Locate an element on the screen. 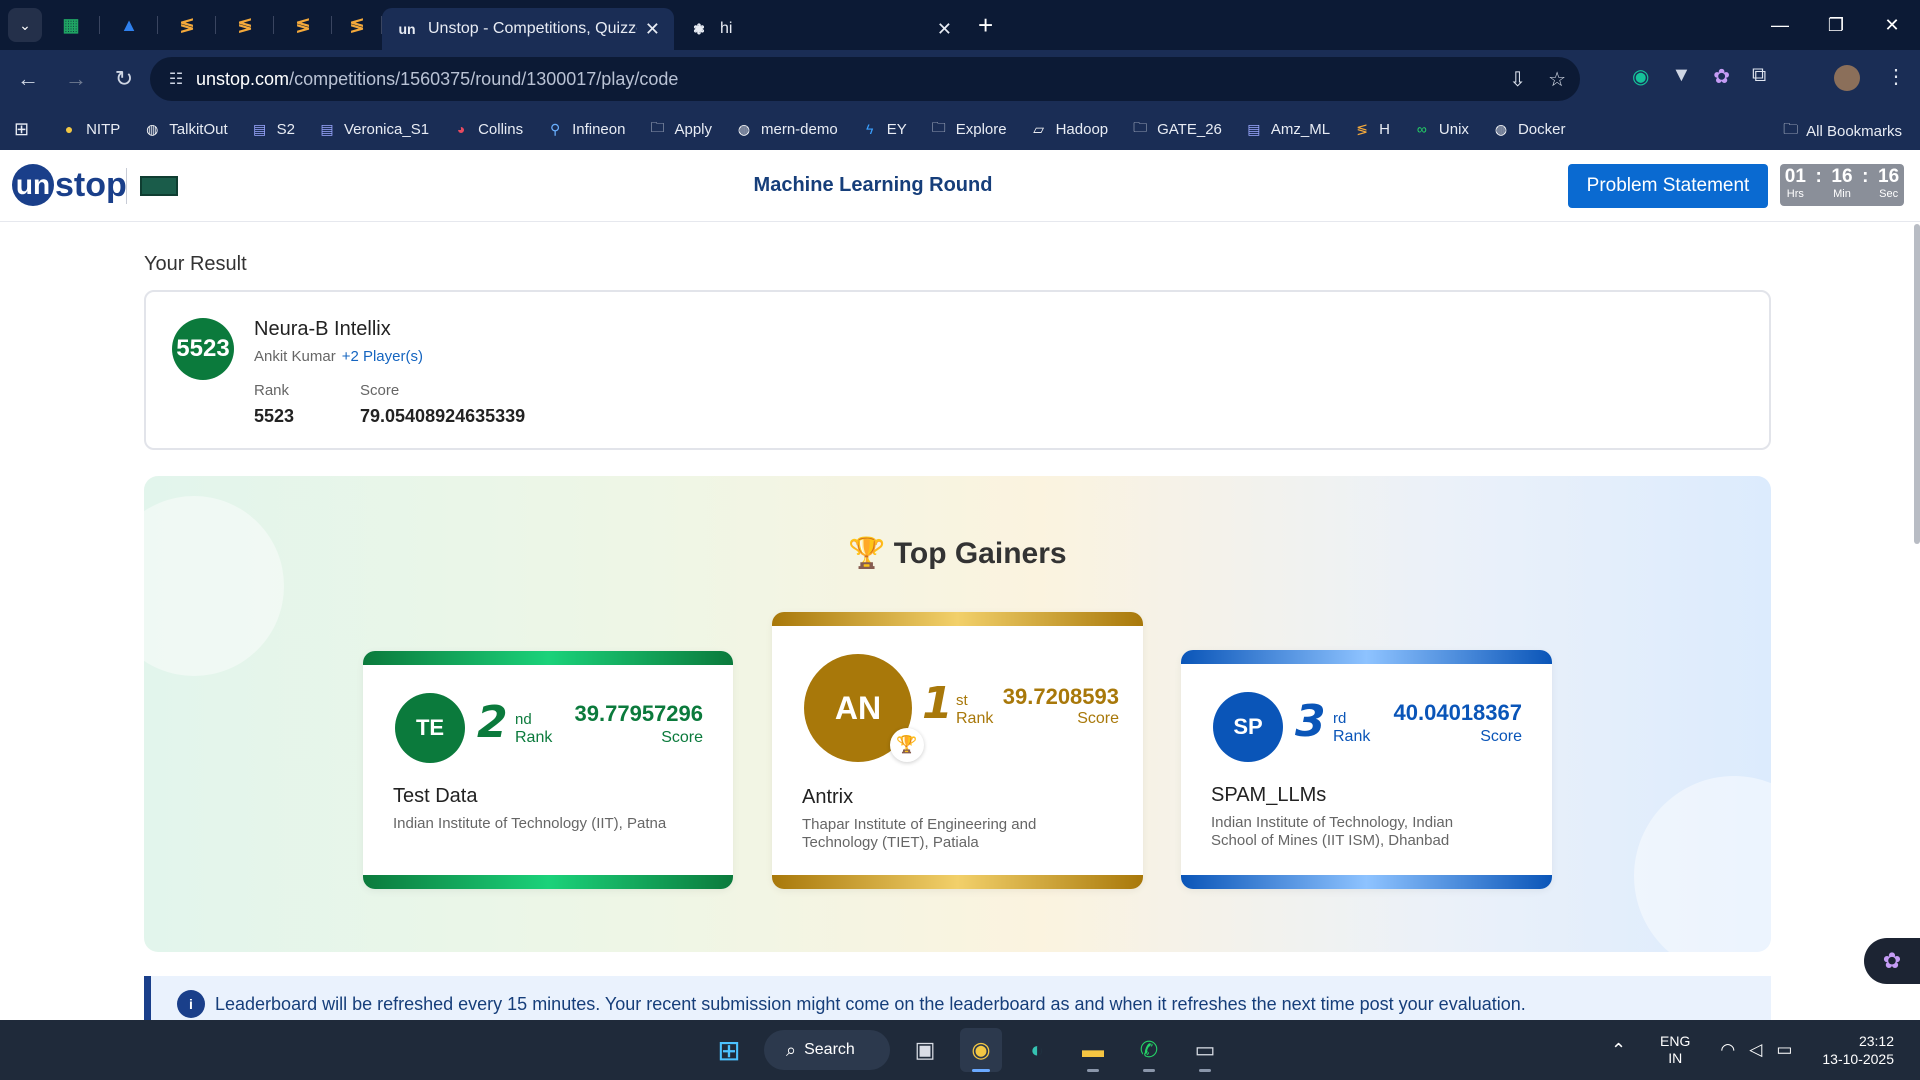  bookmark-h: ≶ H is located at coordinates (1371, 129).